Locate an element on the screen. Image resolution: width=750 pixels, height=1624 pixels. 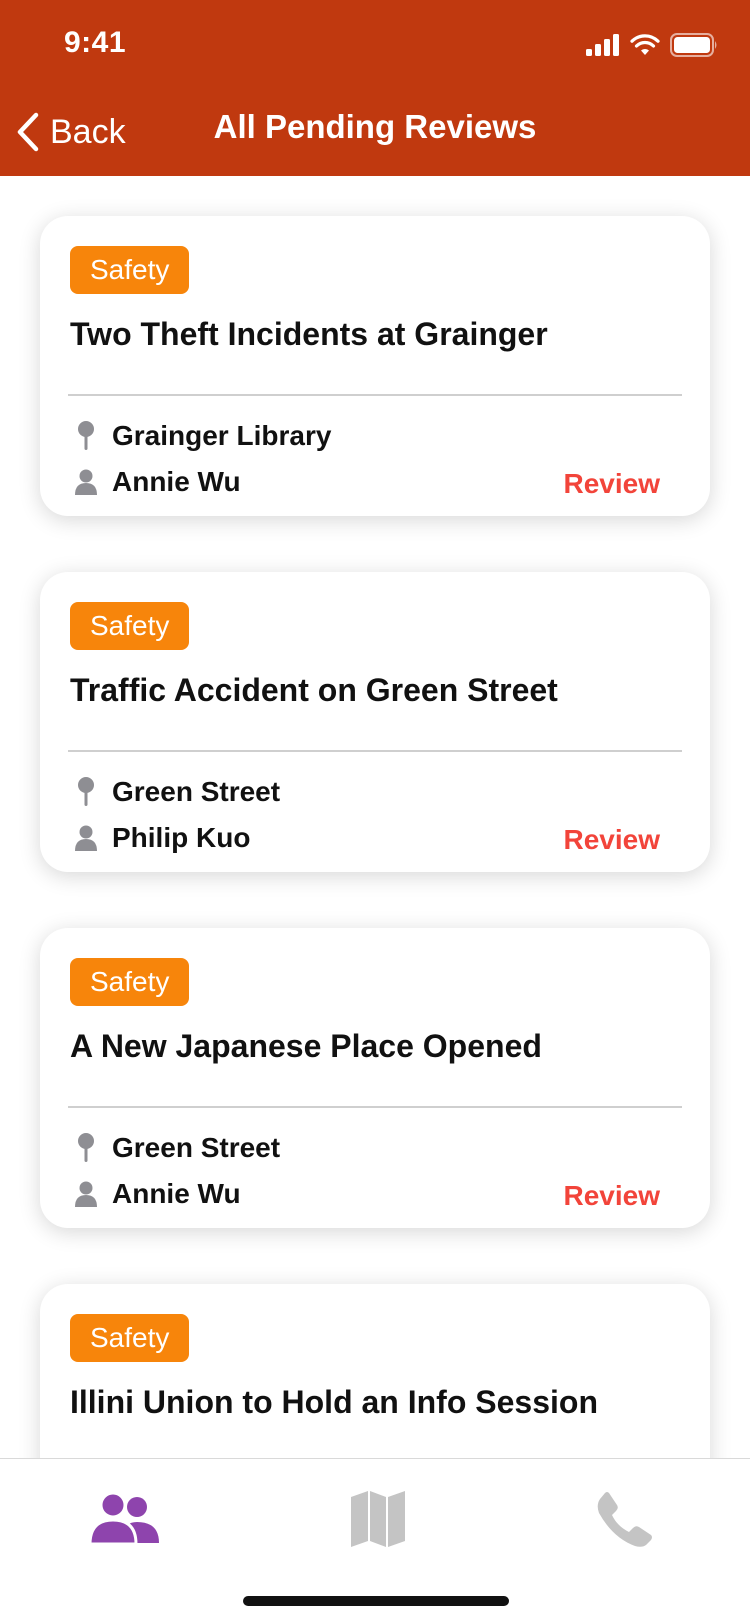
tab-people is located at coordinates (125, 1519).